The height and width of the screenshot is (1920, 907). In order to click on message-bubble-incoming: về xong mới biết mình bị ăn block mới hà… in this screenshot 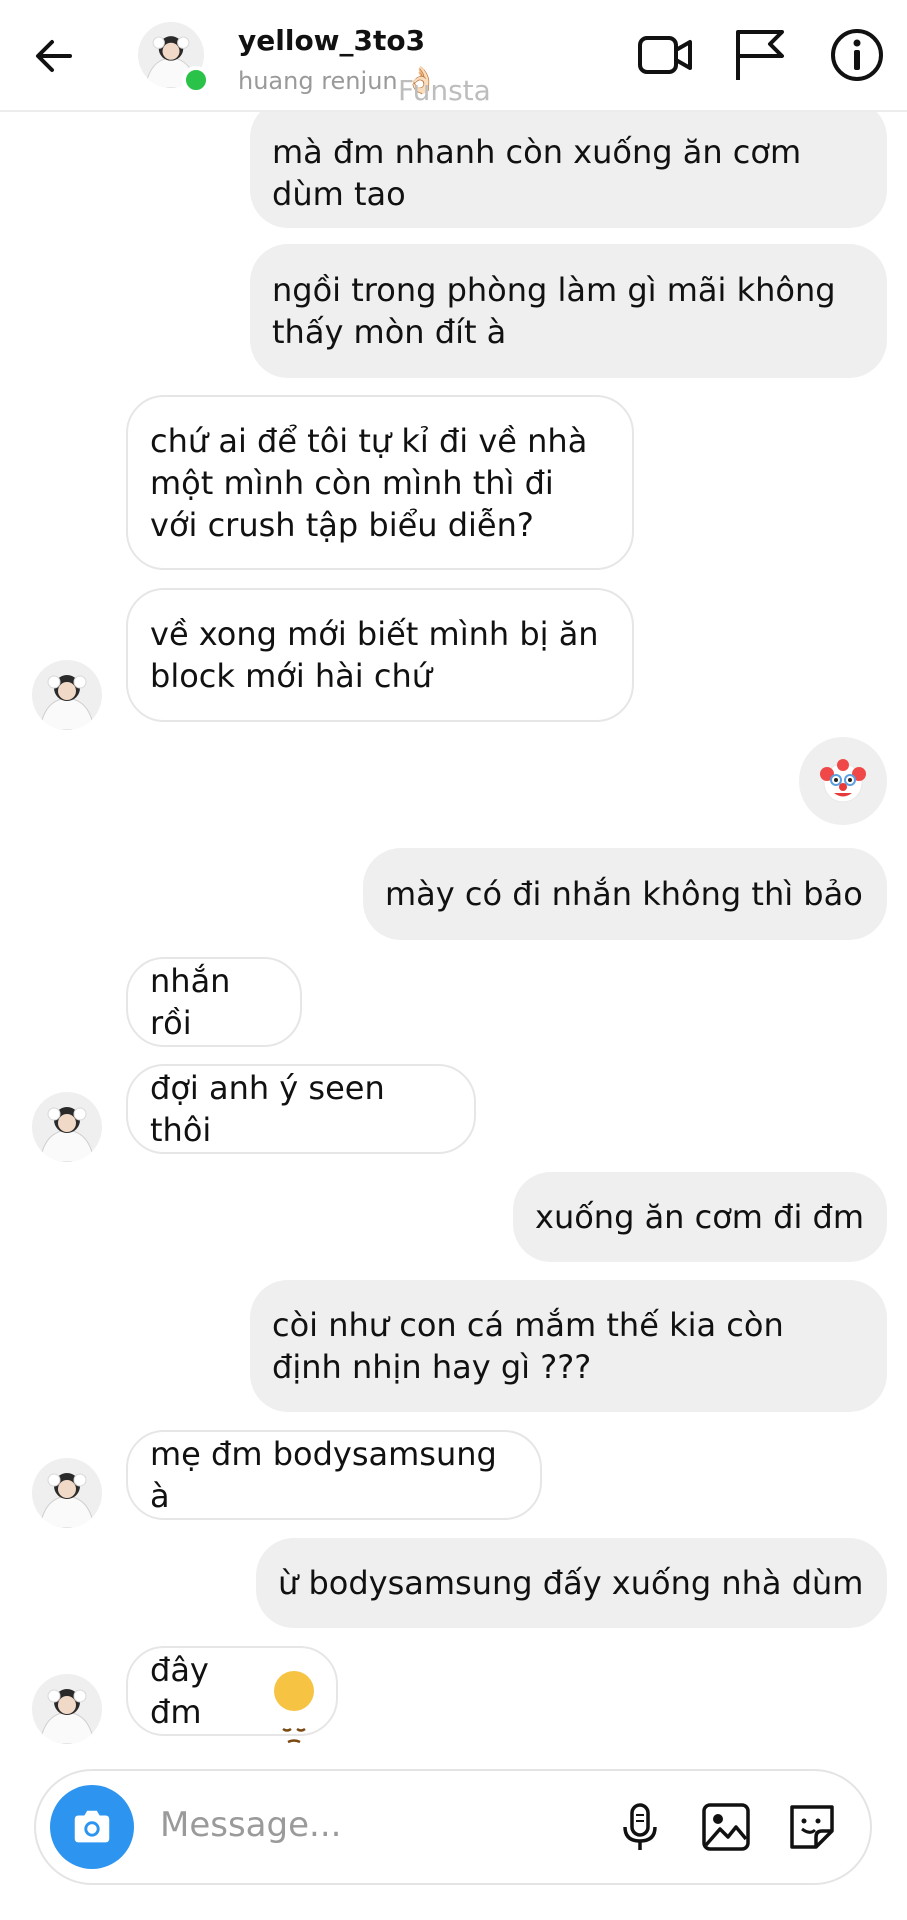, I will do `click(380, 655)`.